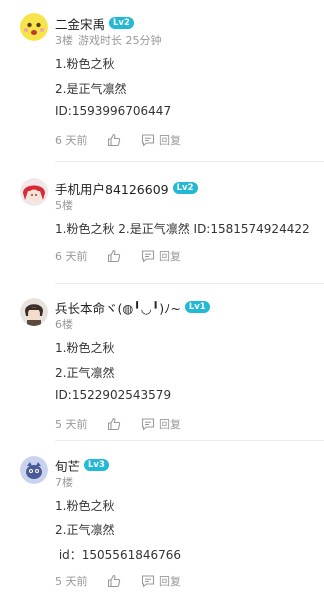  Describe the element at coordinates (112, 188) in the screenshot. I see `username: 手机用户84126609` at that location.